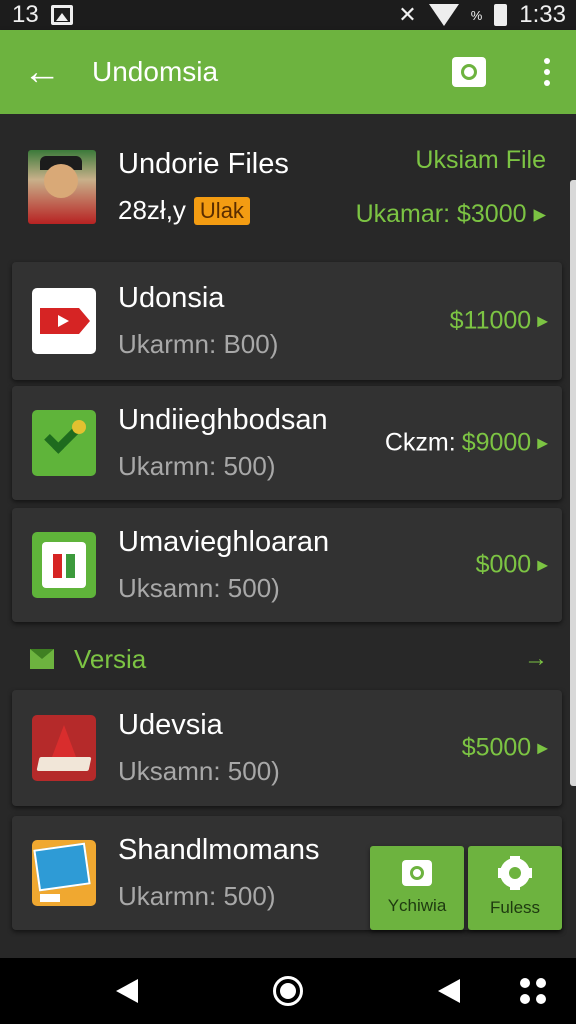 The height and width of the screenshot is (1024, 576). Describe the element at coordinates (451, 214) in the screenshot. I see `header-price: Ukamar: $3000 ▸` at that location.